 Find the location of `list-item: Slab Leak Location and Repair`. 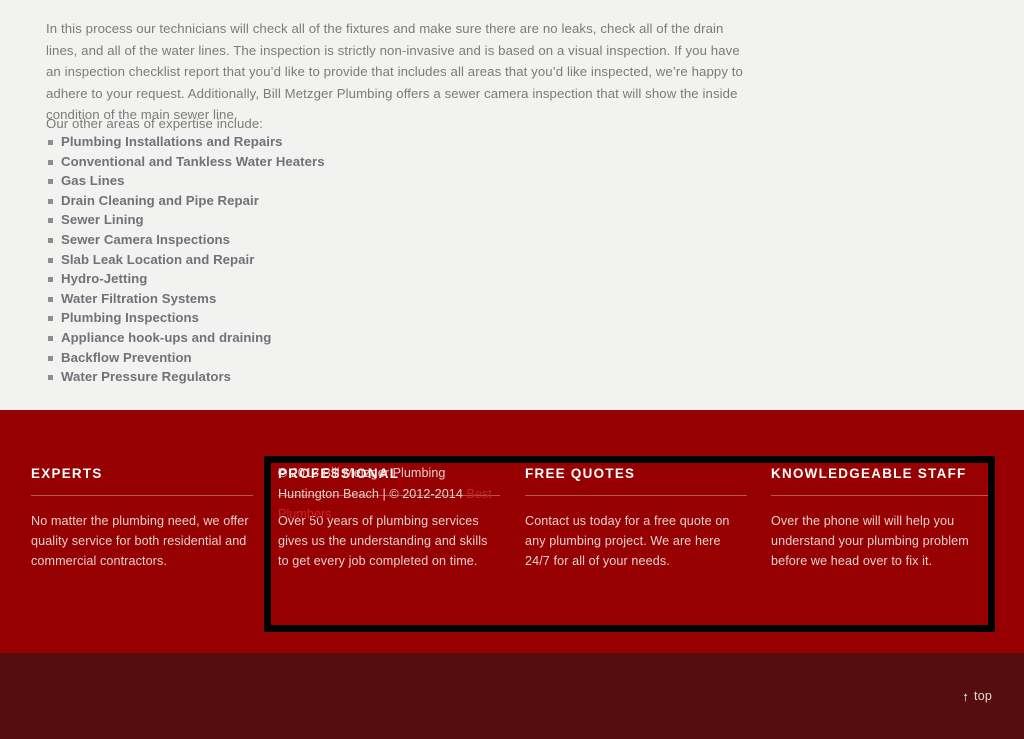

list-item: Slab Leak Location and Repair is located at coordinates (396, 260).